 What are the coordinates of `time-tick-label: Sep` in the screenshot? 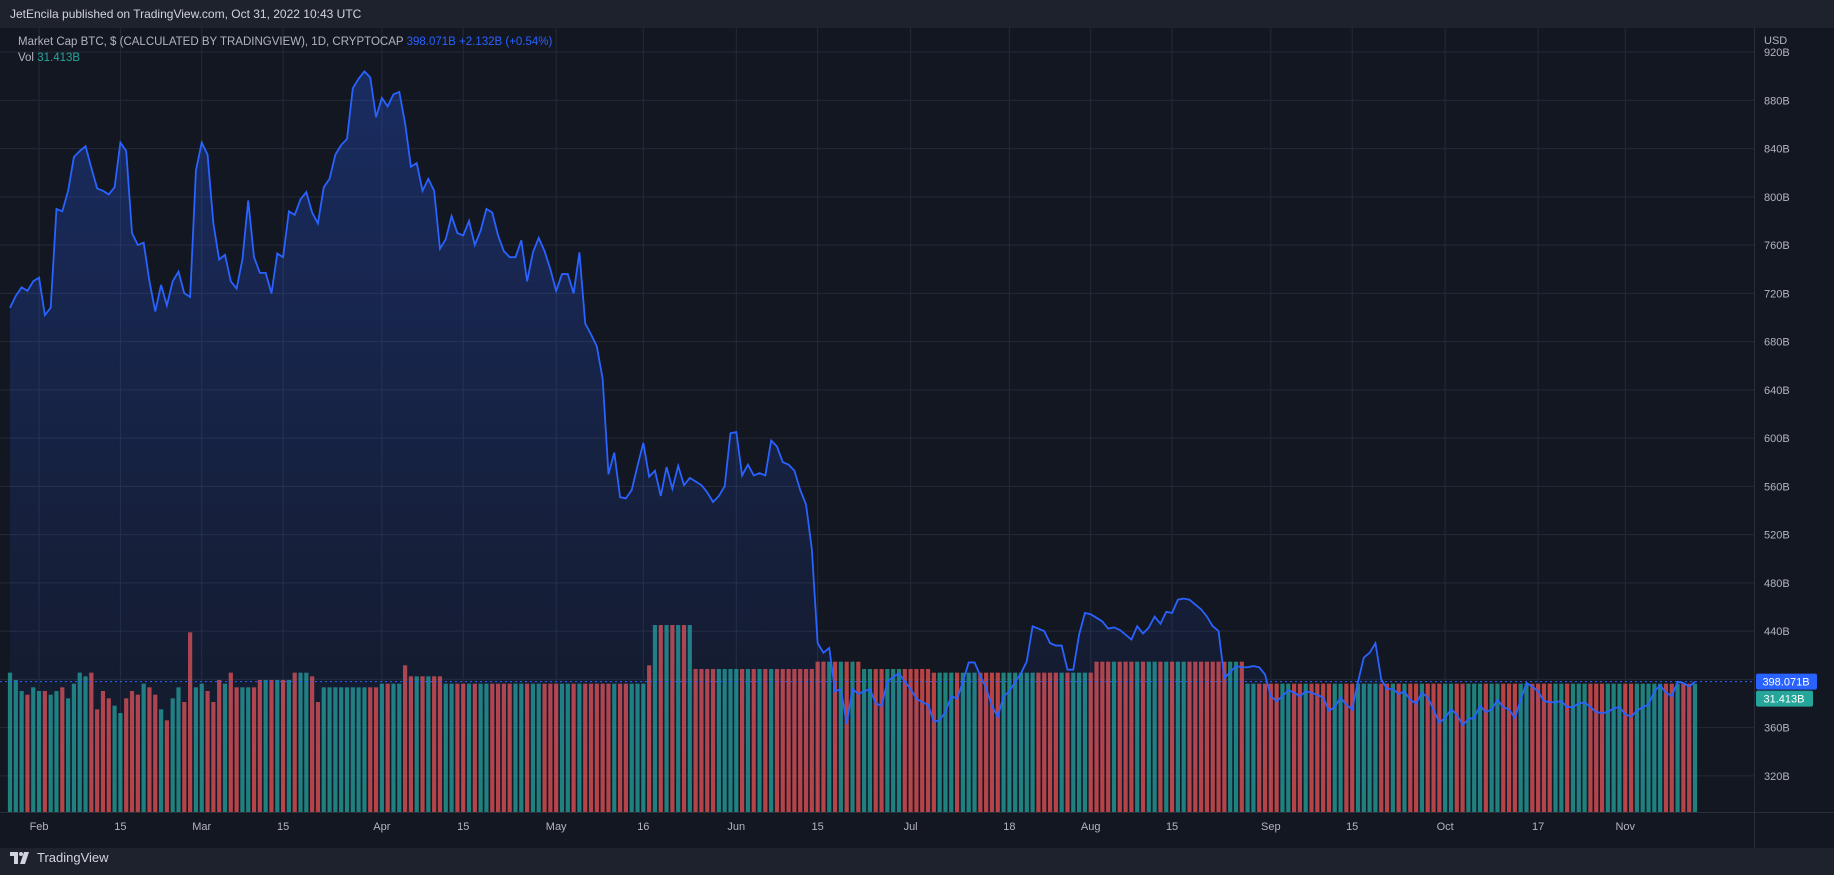 It's located at (1271, 827).